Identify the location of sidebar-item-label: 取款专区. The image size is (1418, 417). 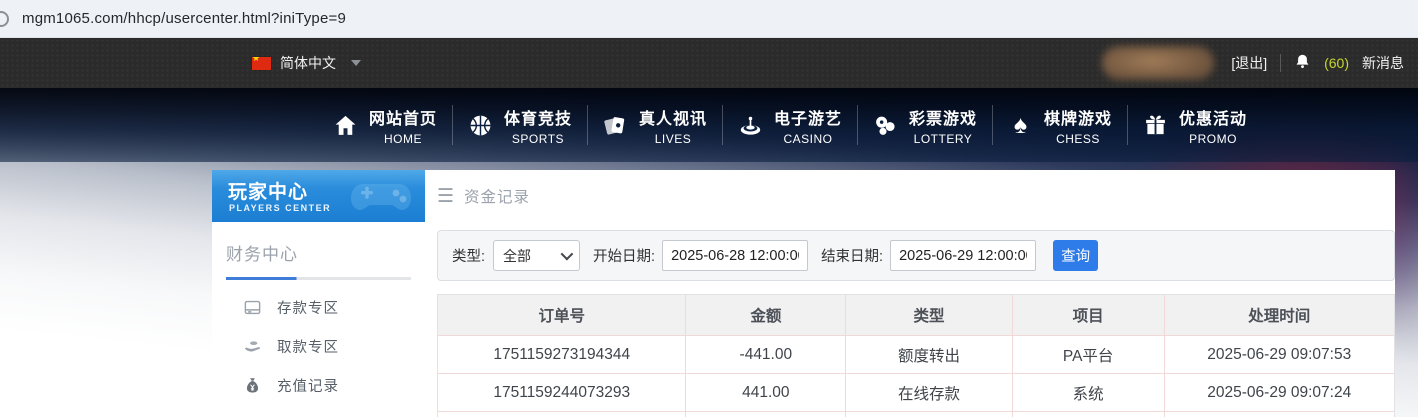
(308, 348).